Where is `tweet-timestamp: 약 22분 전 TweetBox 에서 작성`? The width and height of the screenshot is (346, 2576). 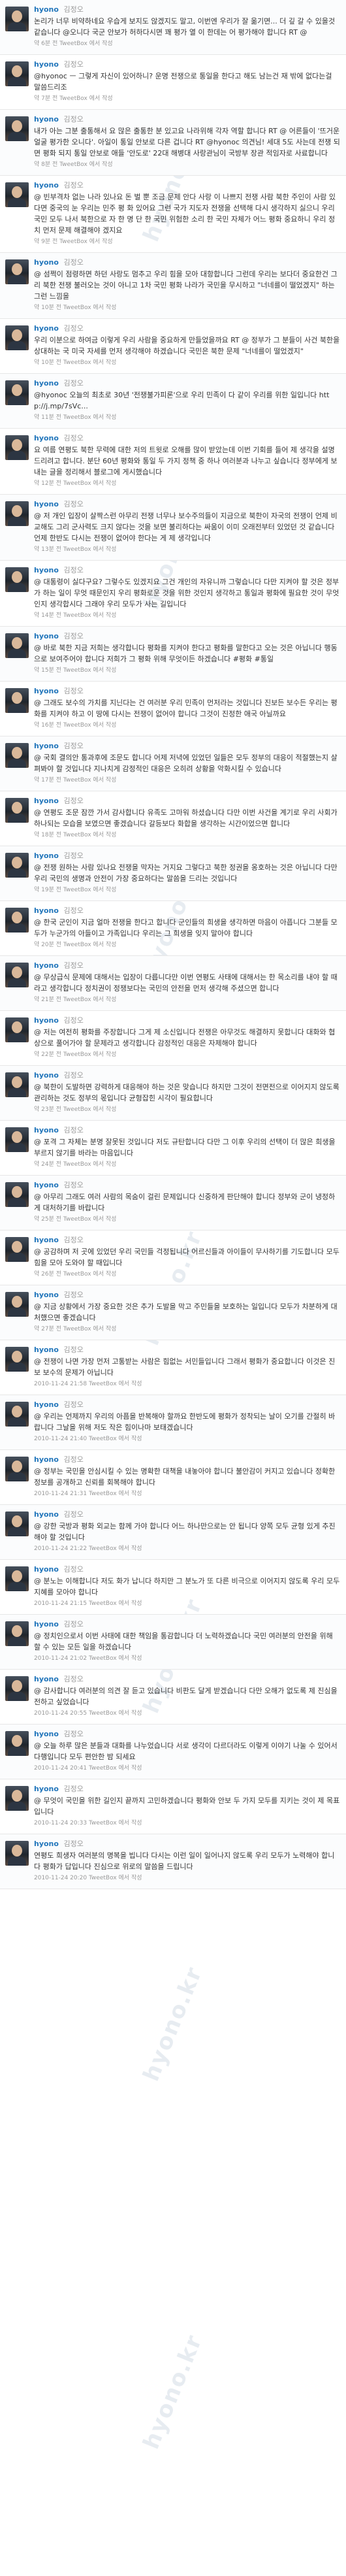
tweet-timestamp: 약 22분 전 TweetBox 에서 작성 is located at coordinates (75, 1054).